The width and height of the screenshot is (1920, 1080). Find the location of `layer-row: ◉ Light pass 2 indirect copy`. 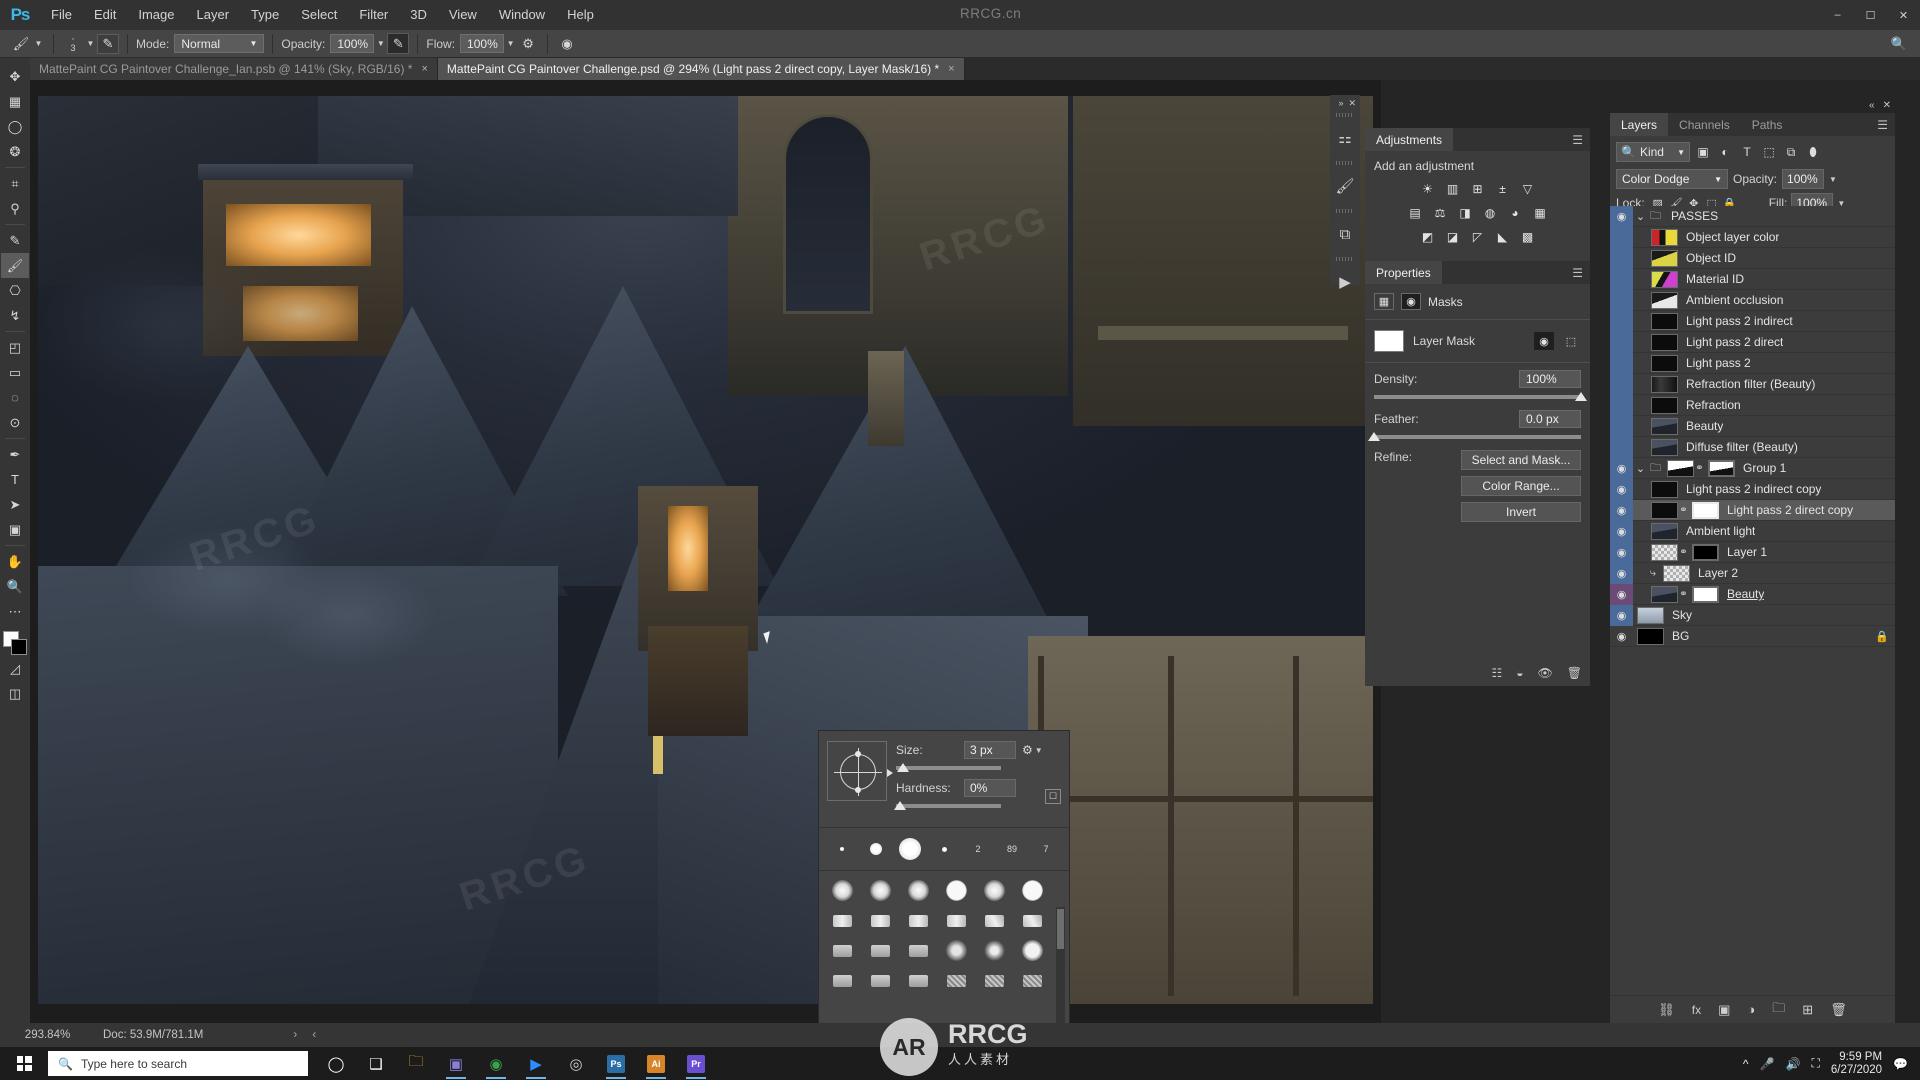

layer-row: ◉ Light pass 2 indirect copy is located at coordinates (1752, 489).